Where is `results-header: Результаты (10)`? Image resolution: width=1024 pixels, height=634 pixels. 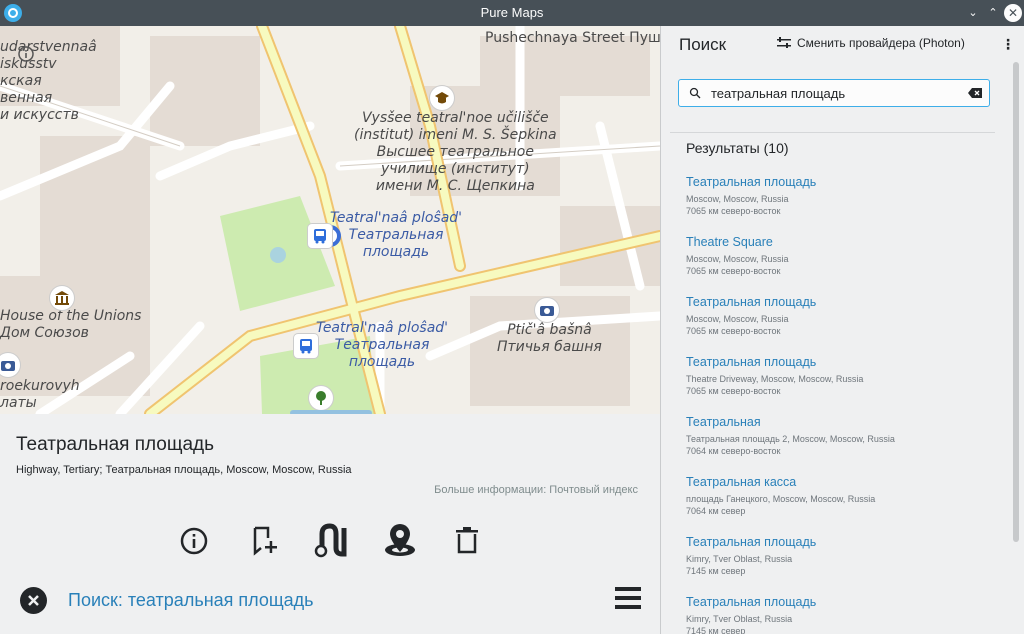
results-header: Результаты (10) is located at coordinates (737, 148).